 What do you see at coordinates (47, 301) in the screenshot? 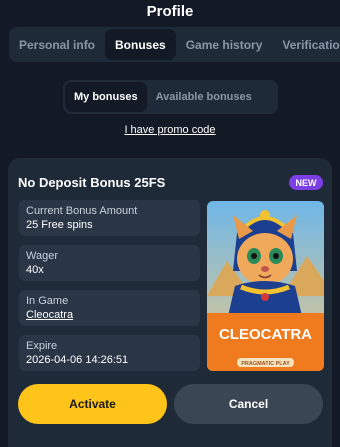
I see `field-label: In Game` at bounding box center [47, 301].